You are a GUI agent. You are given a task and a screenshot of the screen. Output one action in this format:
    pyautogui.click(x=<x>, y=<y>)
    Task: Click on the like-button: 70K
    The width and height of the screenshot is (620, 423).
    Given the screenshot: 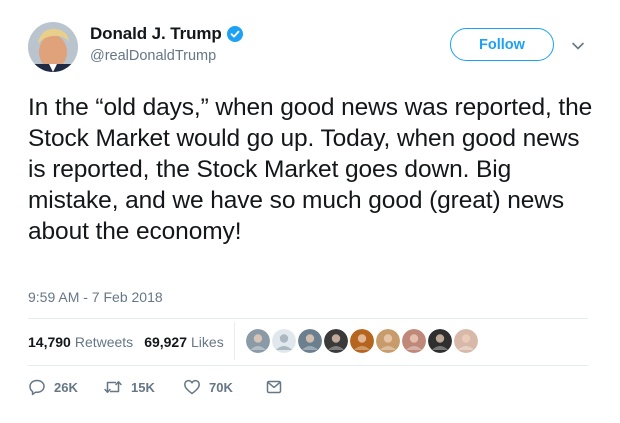 What is the action you would take?
    pyautogui.click(x=224, y=387)
    